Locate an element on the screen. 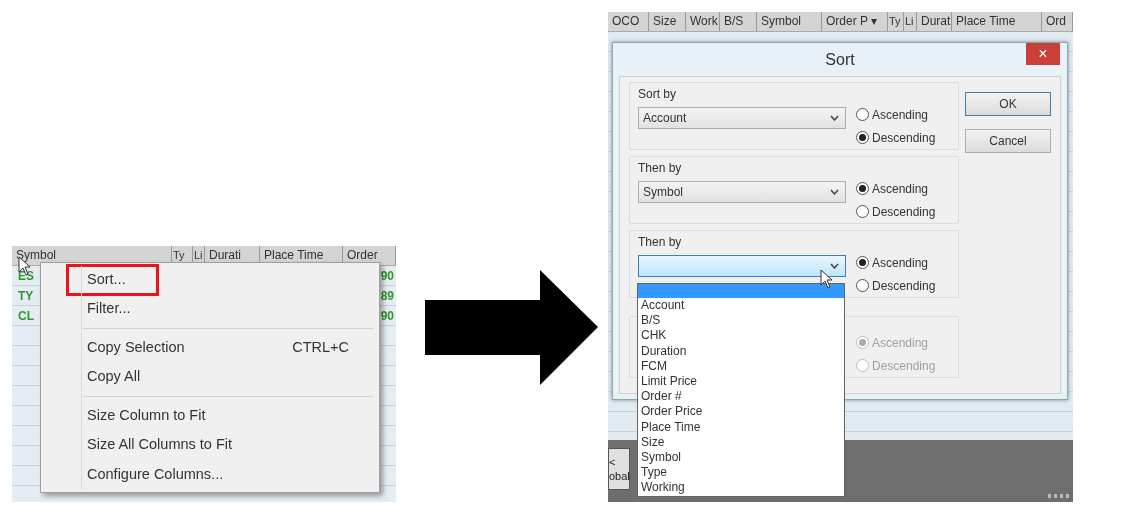 This screenshot has height=514, width=1131. dropdown-field: Symbol is located at coordinates (742, 192).